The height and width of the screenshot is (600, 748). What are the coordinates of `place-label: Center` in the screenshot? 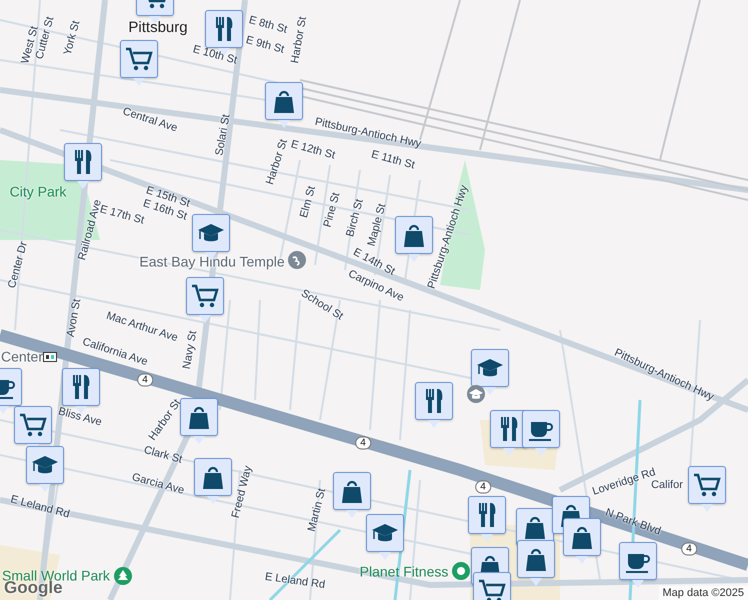 It's located at (22, 357).